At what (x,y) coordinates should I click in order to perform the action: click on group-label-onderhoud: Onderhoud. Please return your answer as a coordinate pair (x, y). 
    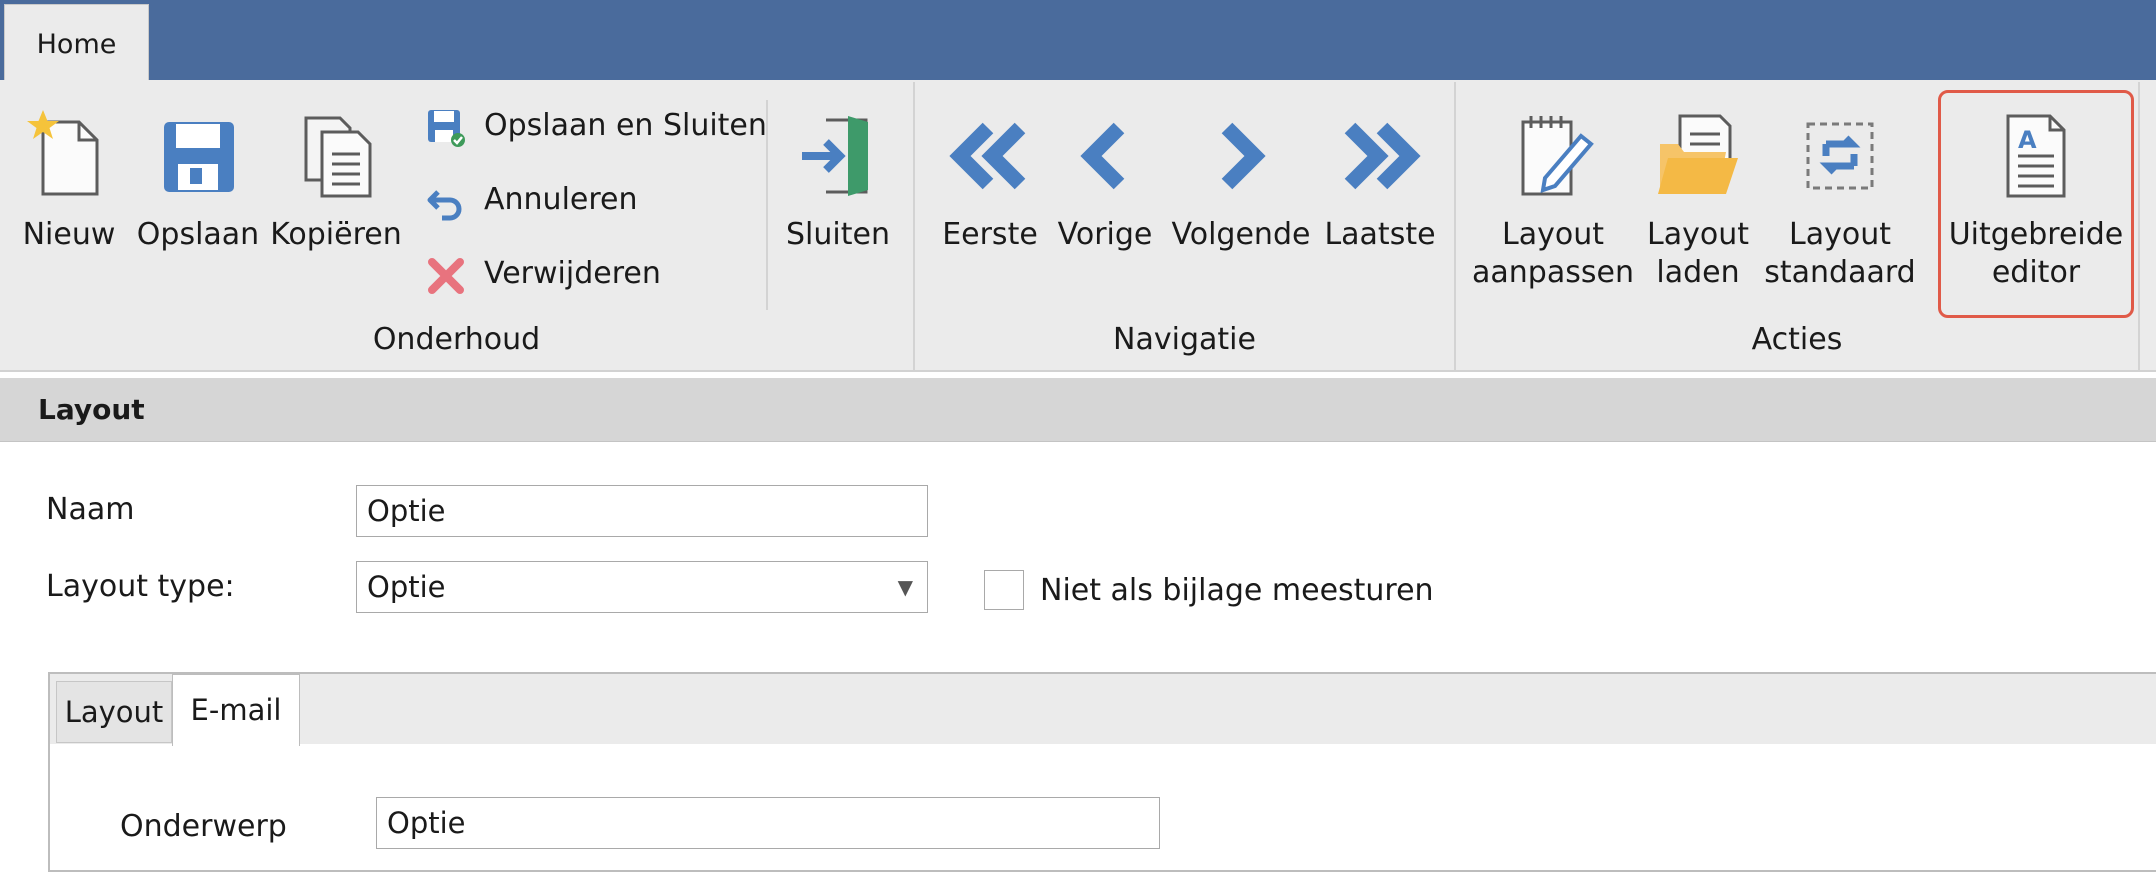
    Looking at the image, I should click on (456, 339).